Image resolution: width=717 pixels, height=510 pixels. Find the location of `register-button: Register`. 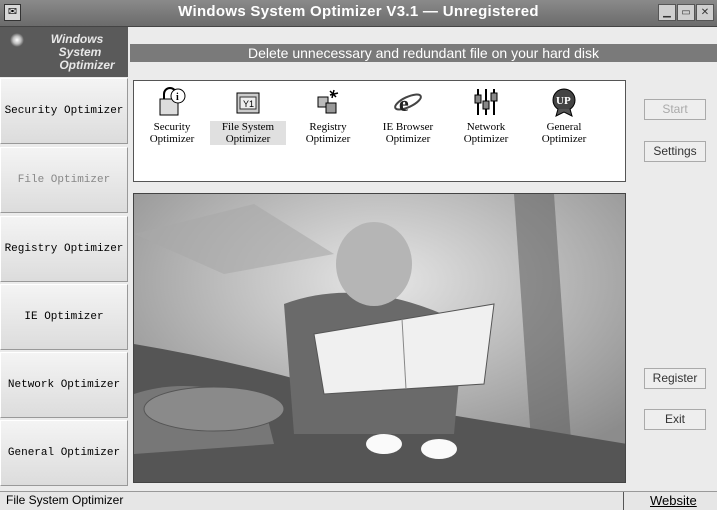

register-button: Register is located at coordinates (675, 378).